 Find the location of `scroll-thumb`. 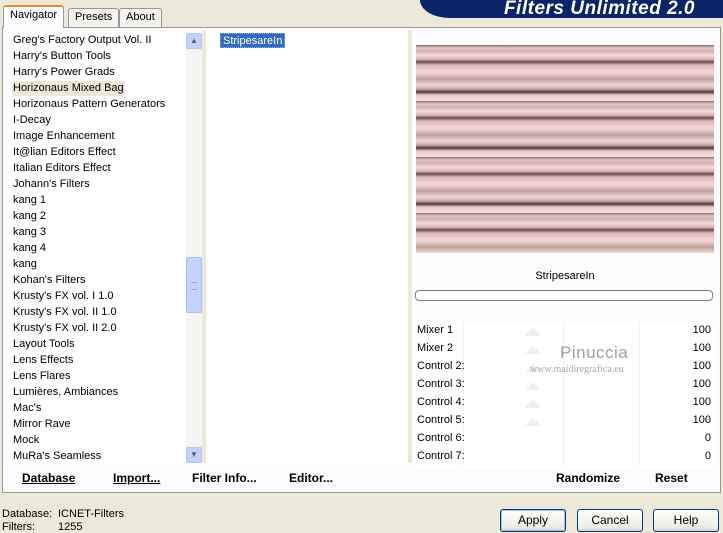

scroll-thumb is located at coordinates (194, 285).